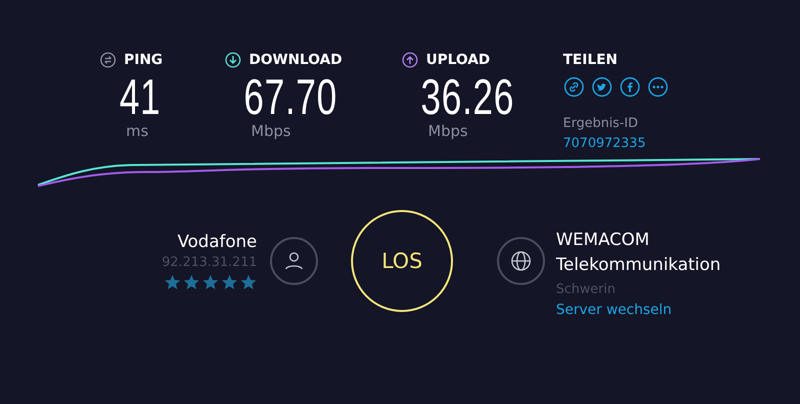 The height and width of the screenshot is (404, 800). What do you see at coordinates (590, 60) in the screenshot?
I see `share-label: TEILEN` at bounding box center [590, 60].